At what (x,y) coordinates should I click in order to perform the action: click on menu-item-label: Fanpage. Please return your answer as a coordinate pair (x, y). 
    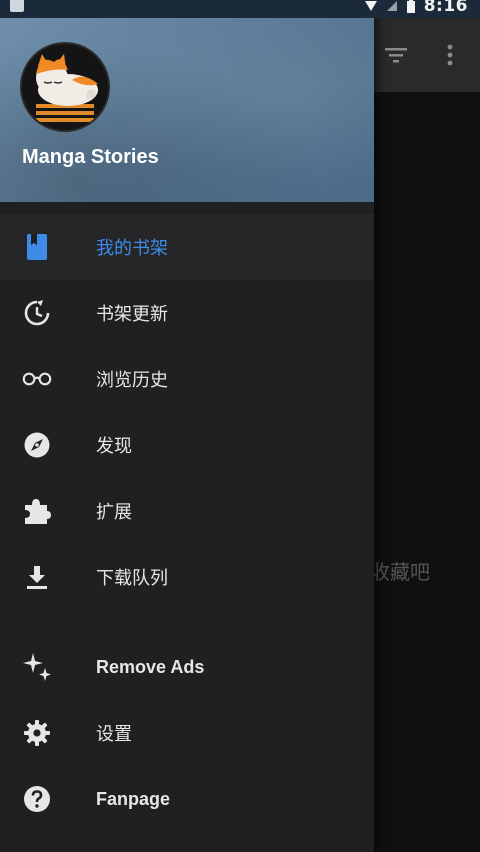
    Looking at the image, I should click on (133, 798).